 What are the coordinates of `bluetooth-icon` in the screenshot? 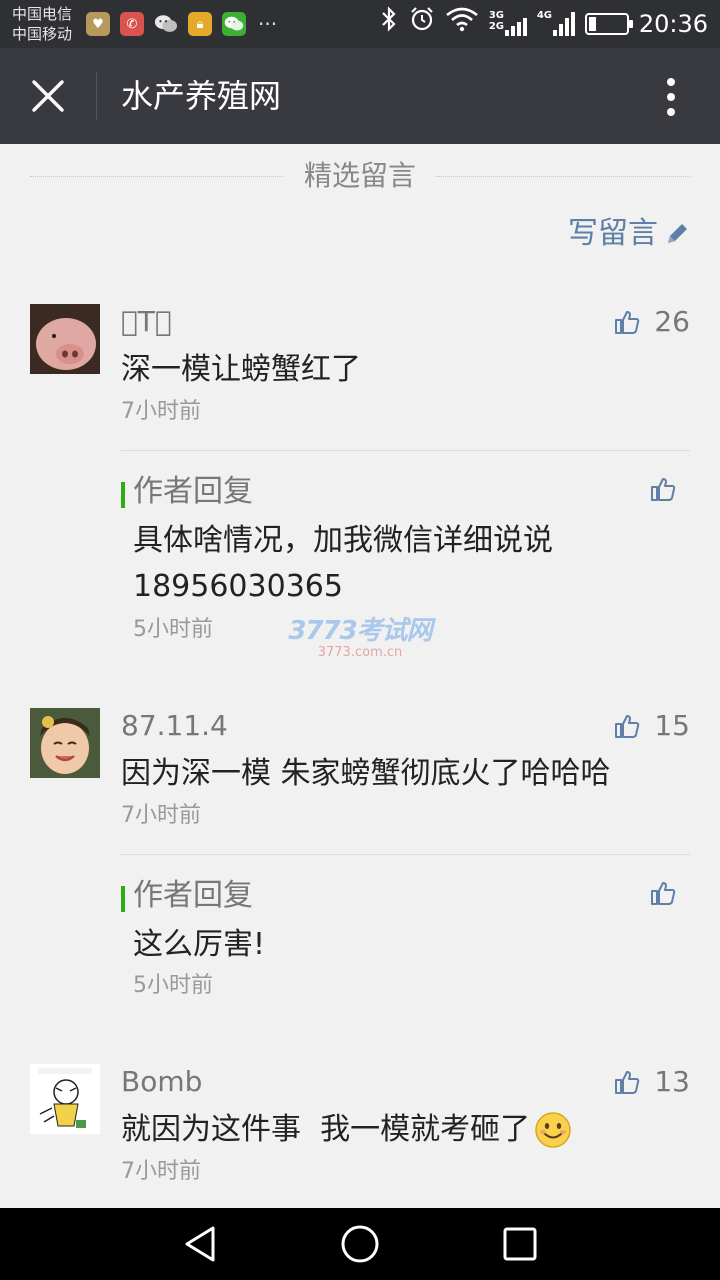 It's located at (389, 24).